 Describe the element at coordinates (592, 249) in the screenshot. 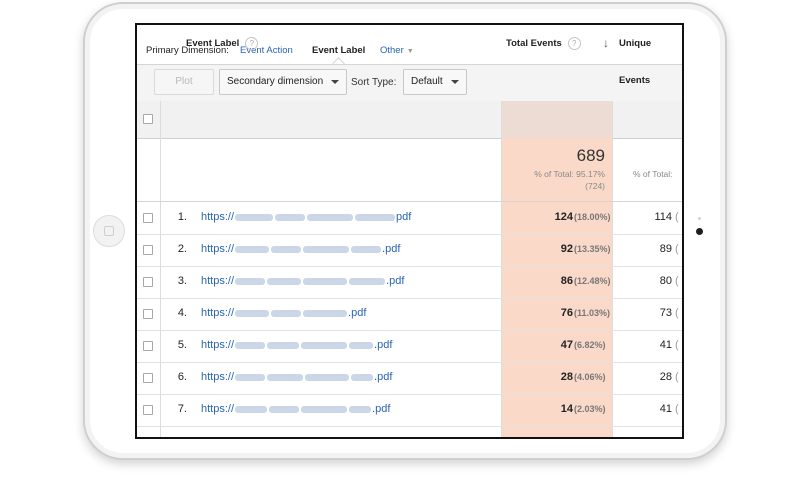

I see `total-events-percent: (13.35%)` at that location.